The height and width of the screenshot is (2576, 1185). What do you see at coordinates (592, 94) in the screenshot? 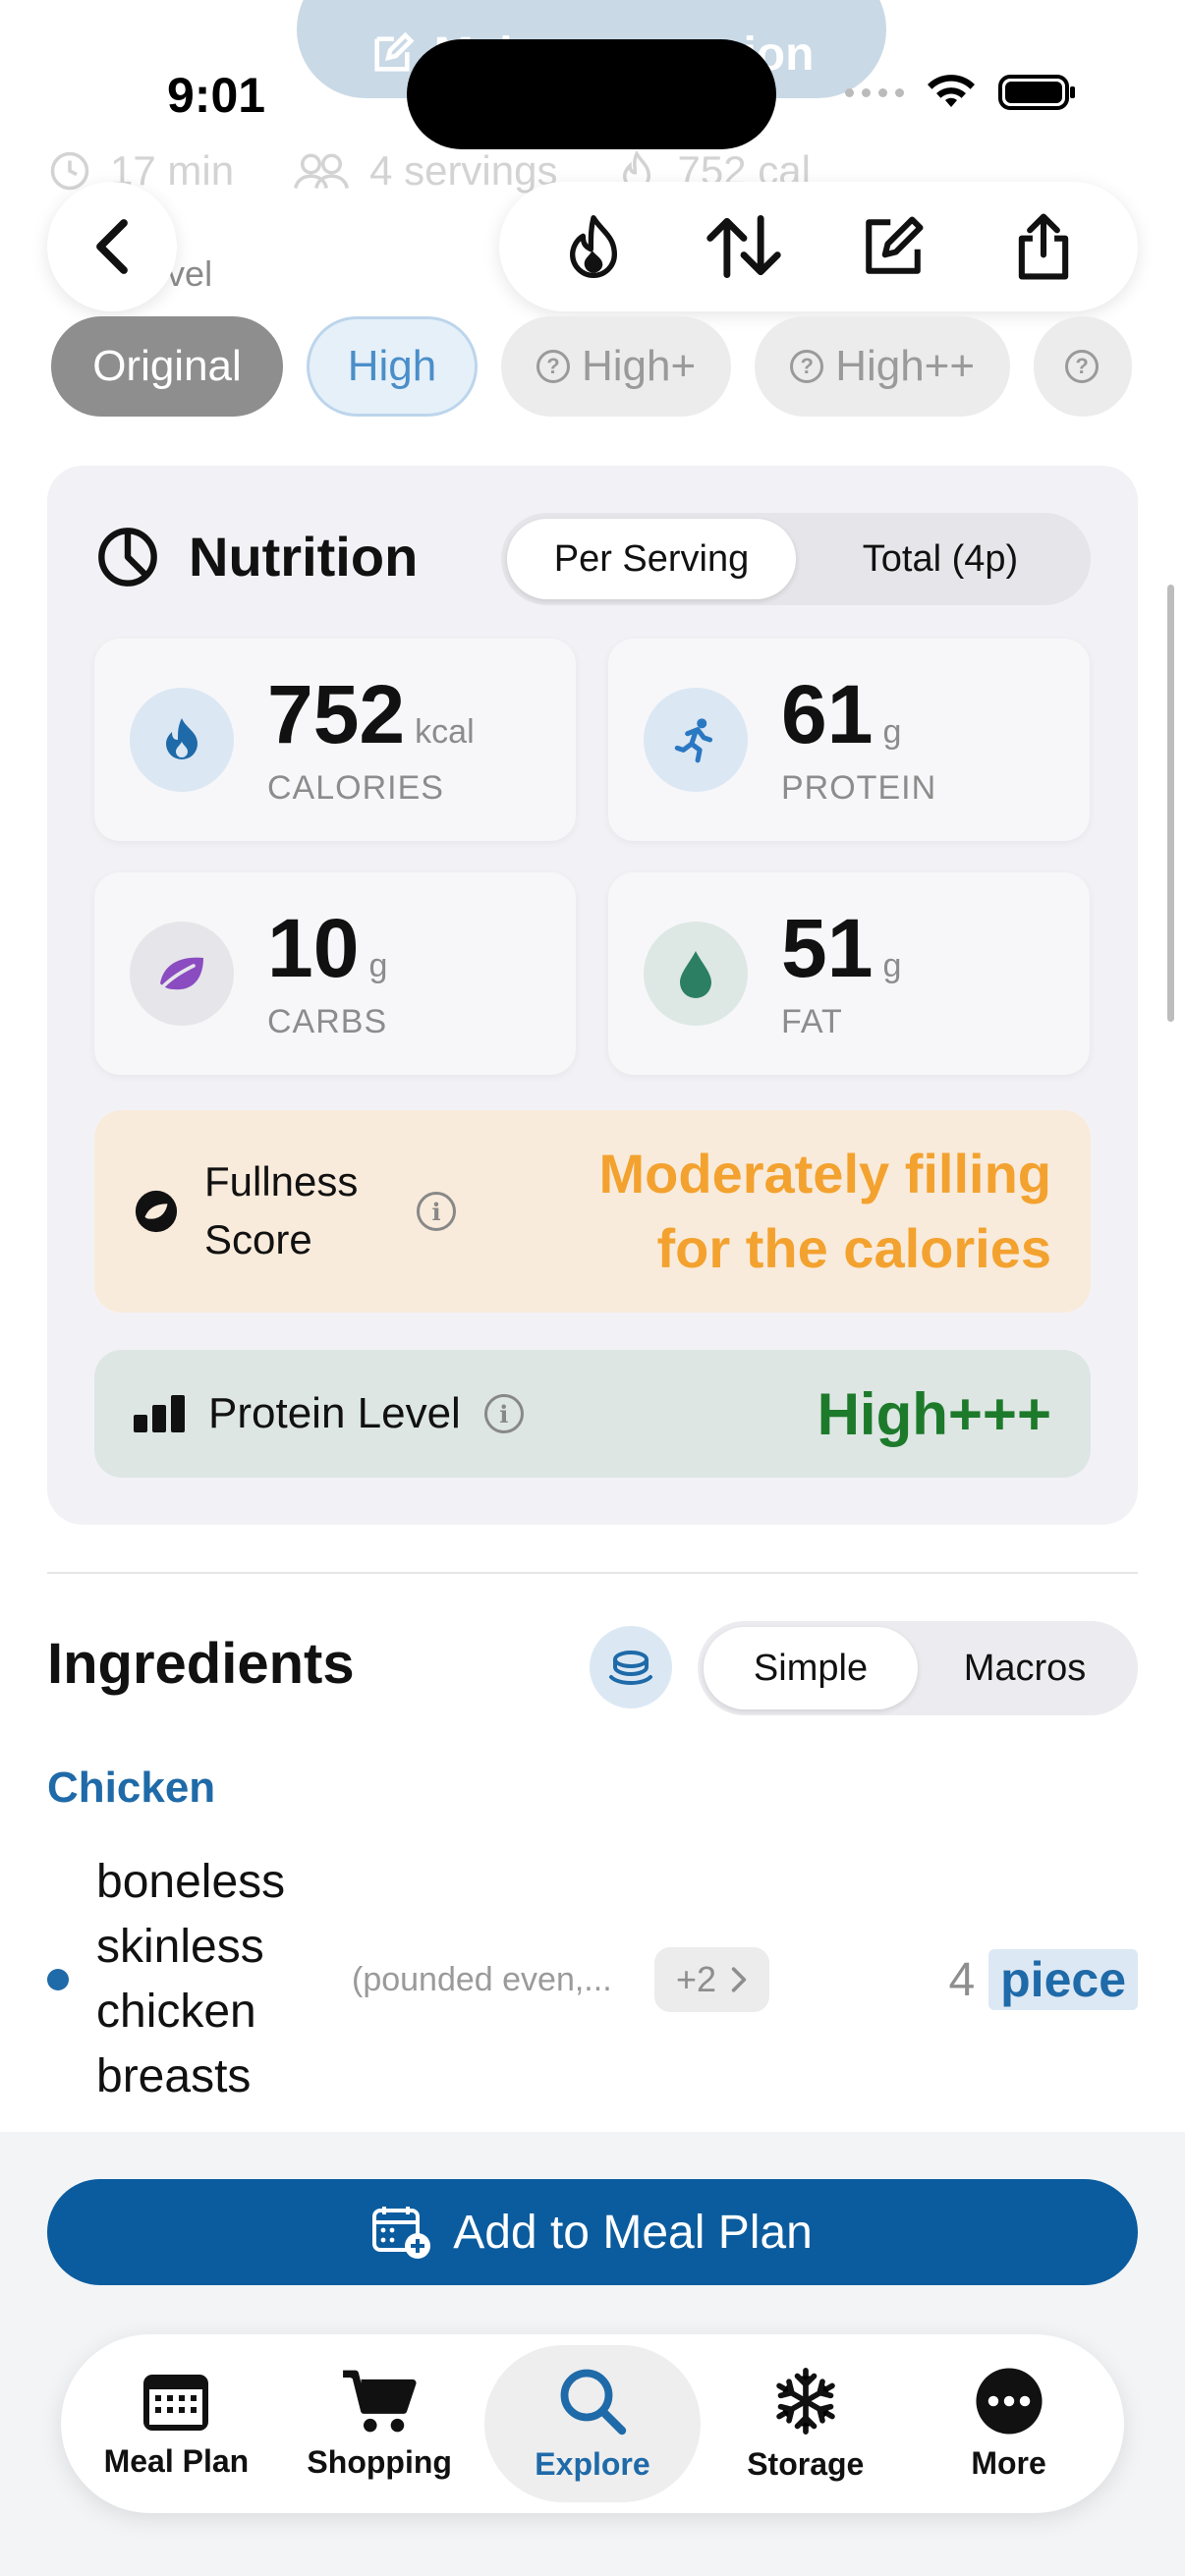
I see `dynamic-island` at bounding box center [592, 94].